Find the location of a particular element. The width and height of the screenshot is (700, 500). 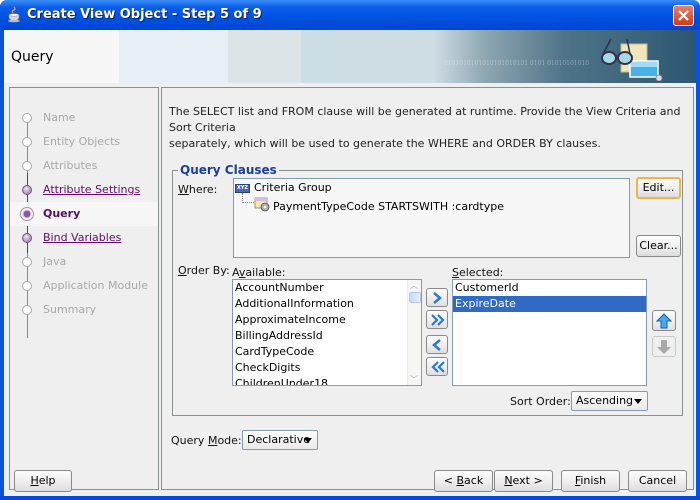

nav-label: Application Module is located at coordinates (95, 285).